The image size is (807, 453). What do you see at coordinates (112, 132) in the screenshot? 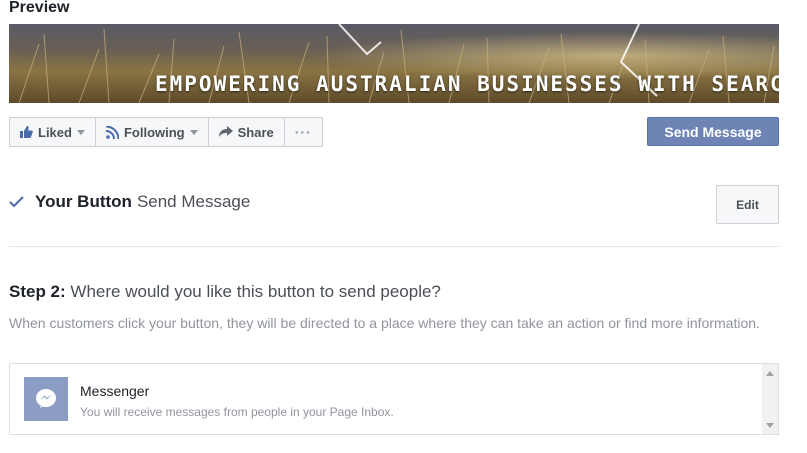
I see `rss-icon` at bounding box center [112, 132].